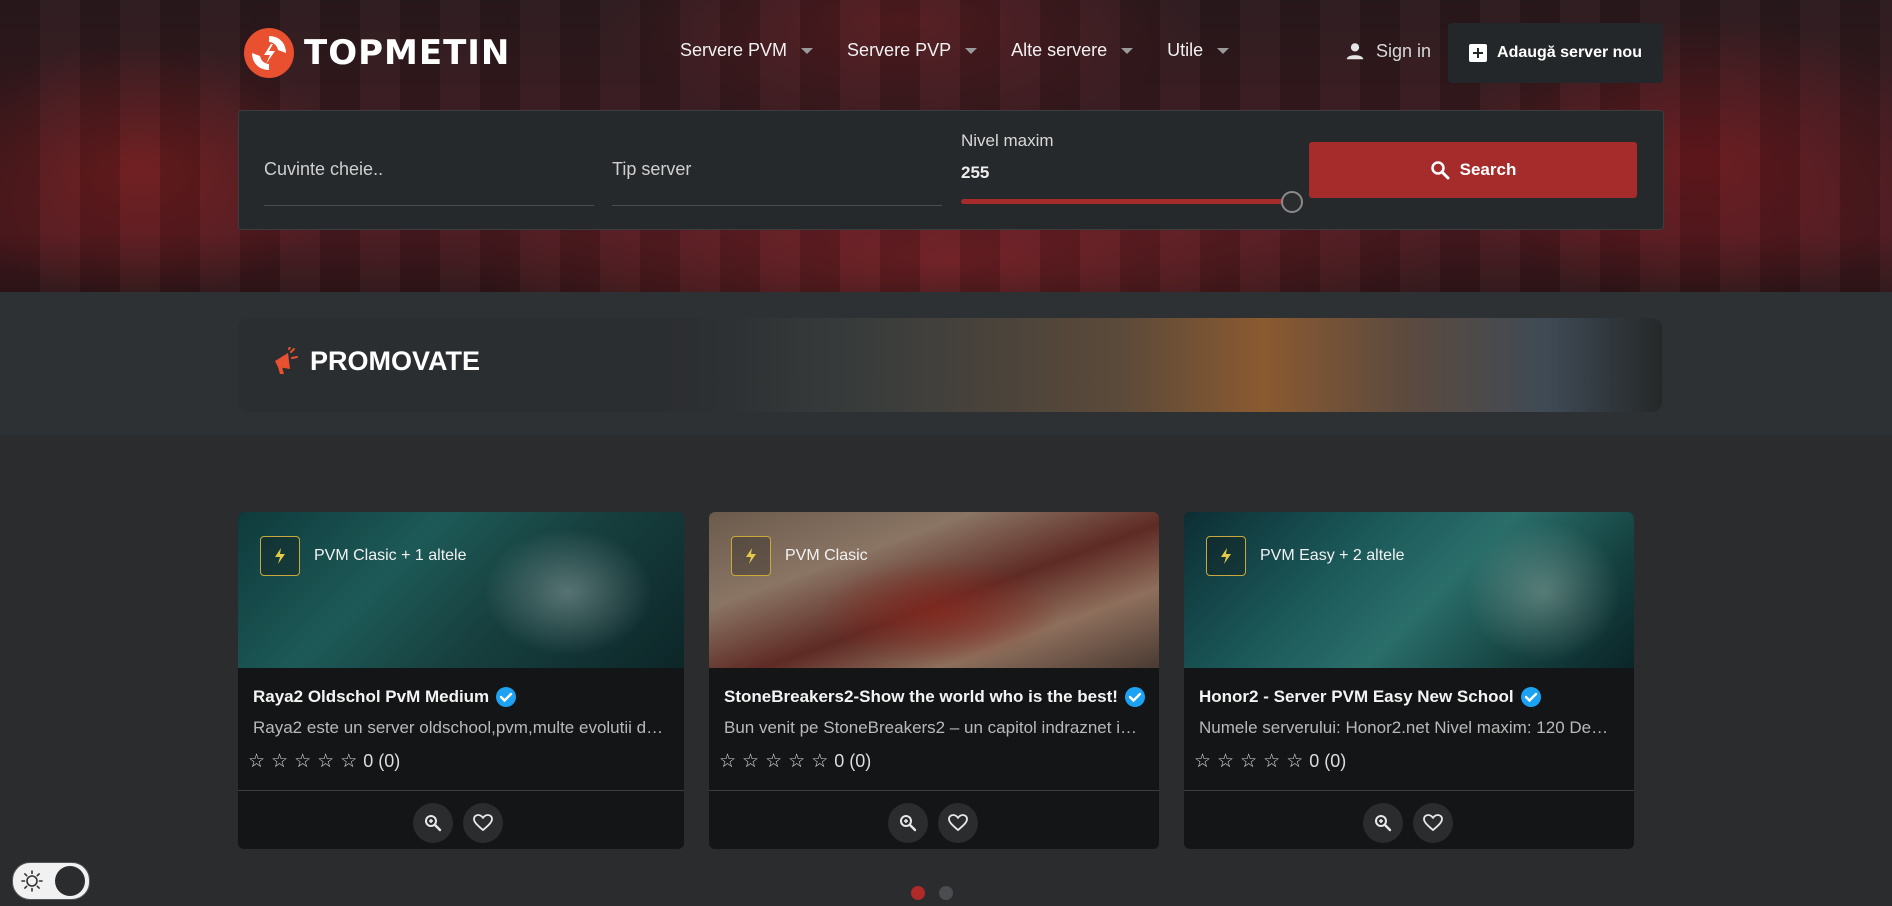 This screenshot has width=1892, height=906. Describe the element at coordinates (1555, 53) in the screenshot. I see `add-server-button: Adaugă server nou` at that location.